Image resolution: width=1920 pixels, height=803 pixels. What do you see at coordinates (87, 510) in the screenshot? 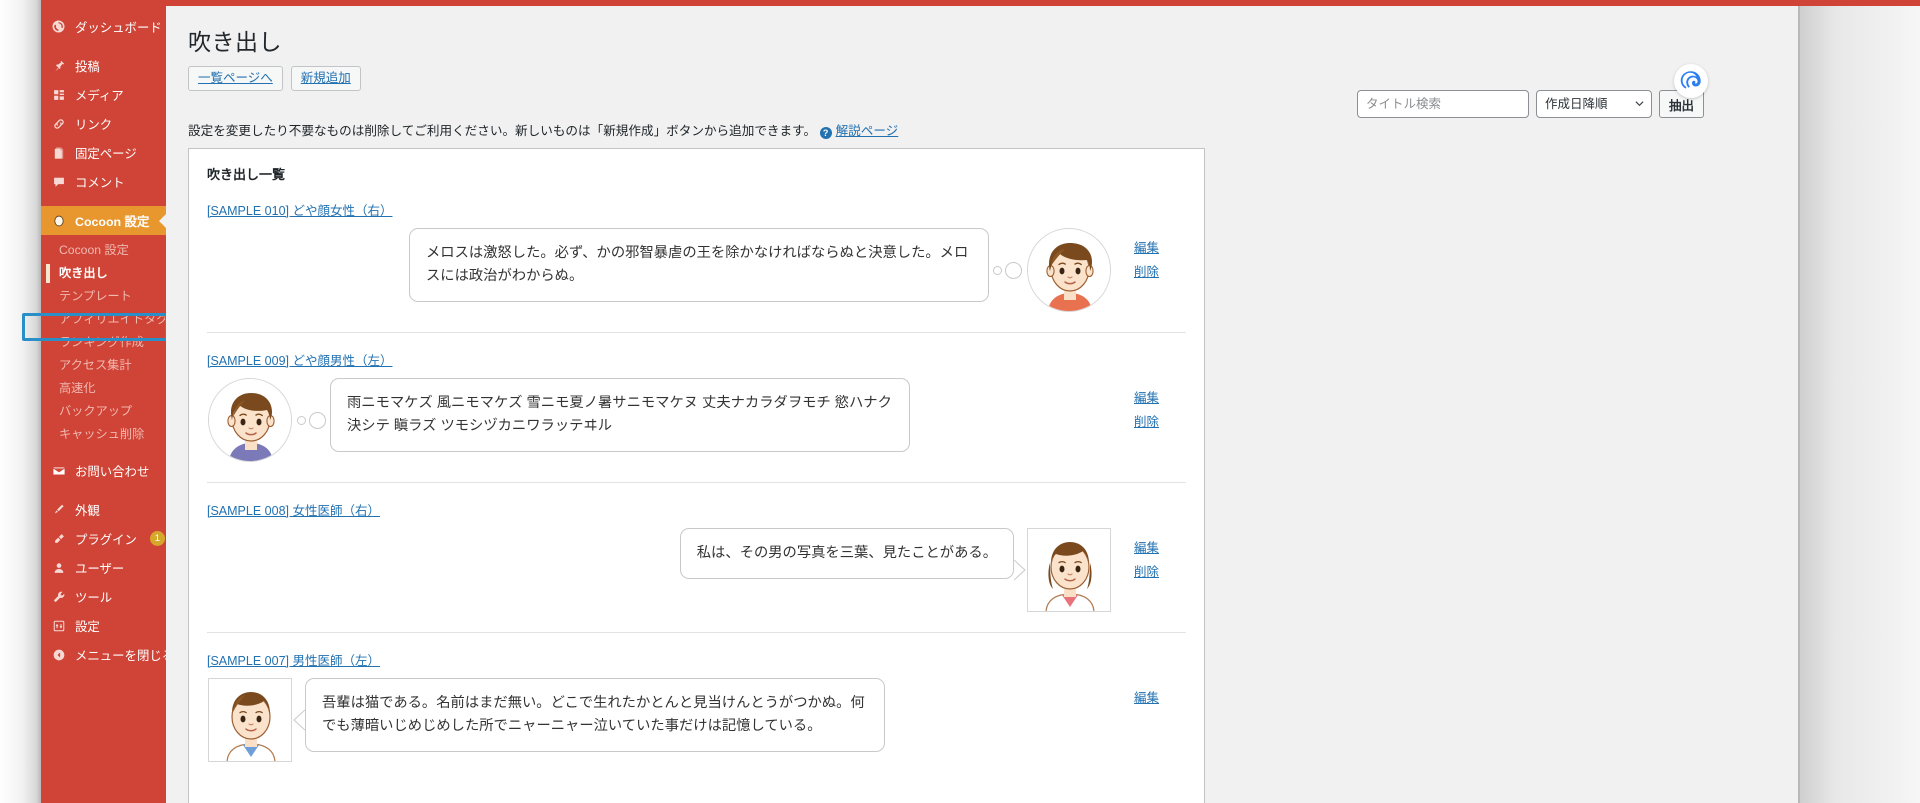
I see `sidebar-label: 外観` at bounding box center [87, 510].